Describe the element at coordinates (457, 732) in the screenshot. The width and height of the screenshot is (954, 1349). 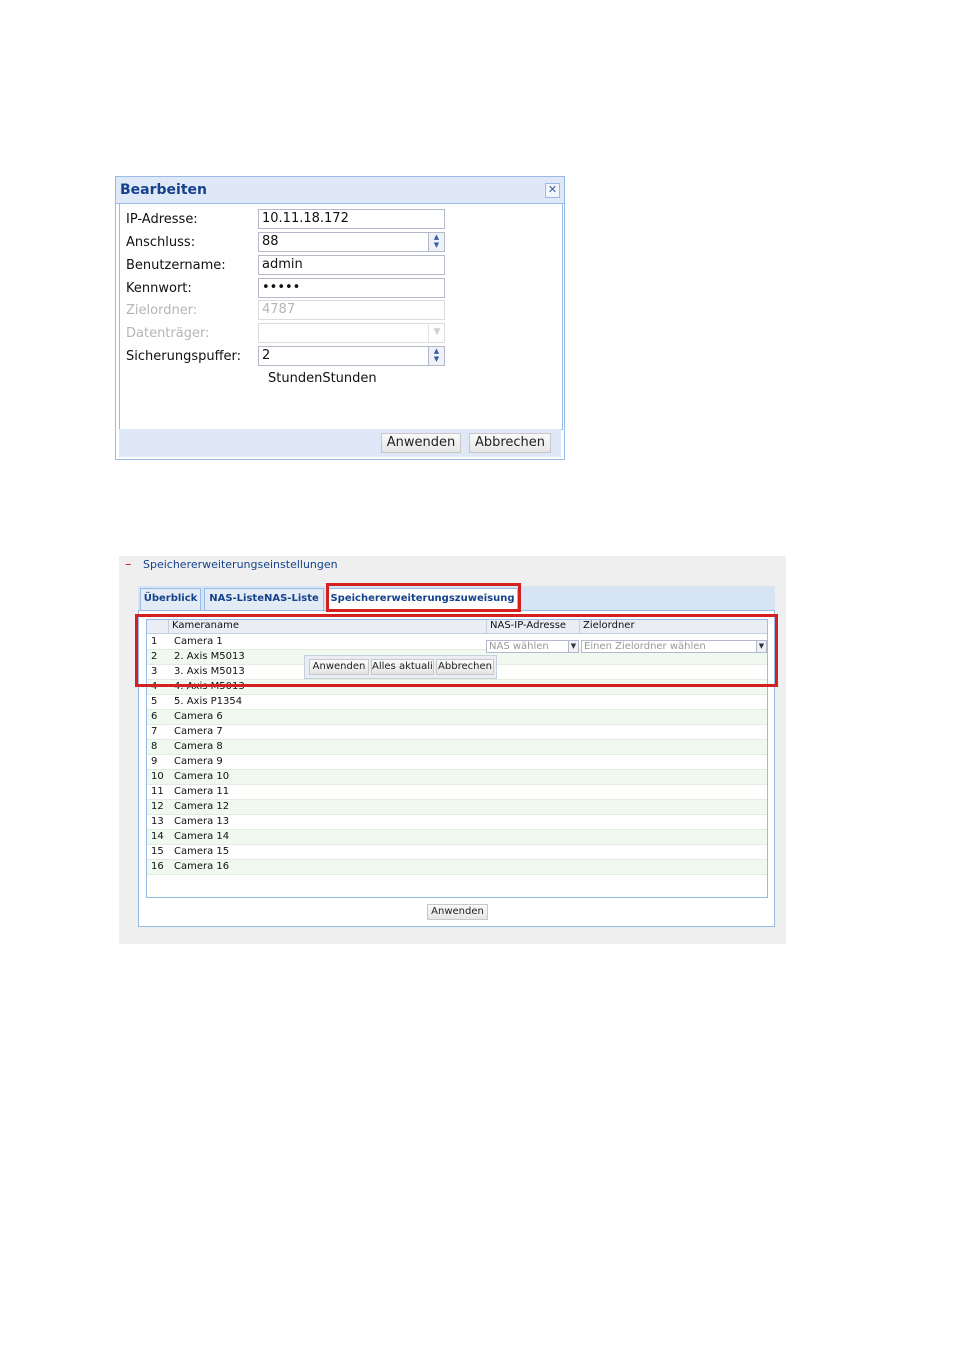
I see `table-row: 7 Camera 7` at that location.